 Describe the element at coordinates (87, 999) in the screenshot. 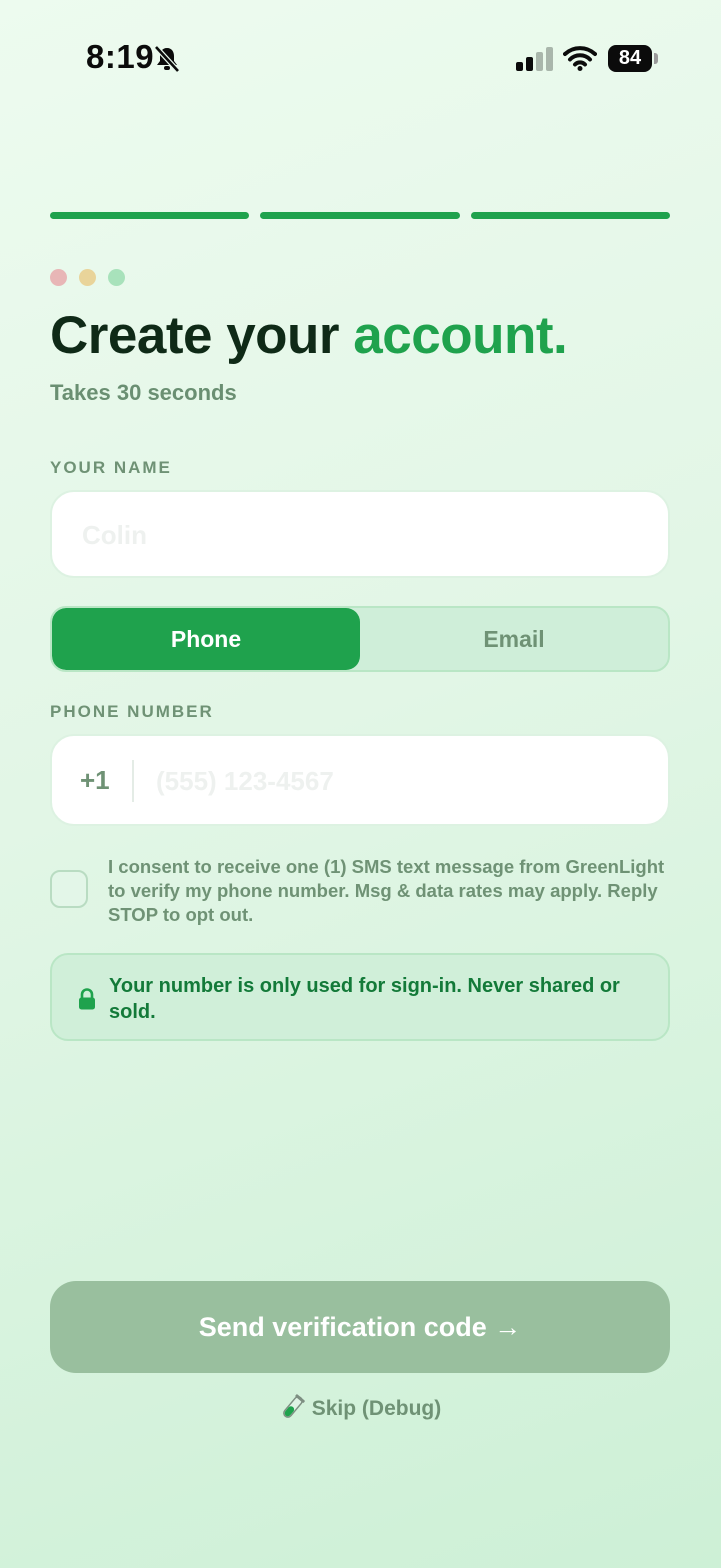

I see `lock-icon` at that location.